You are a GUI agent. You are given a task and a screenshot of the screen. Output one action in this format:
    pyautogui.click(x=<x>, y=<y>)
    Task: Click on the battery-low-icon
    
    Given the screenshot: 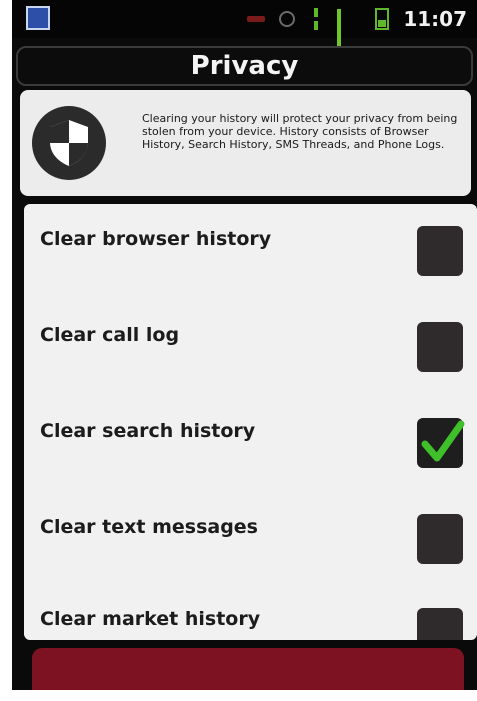 What is the action you would take?
    pyautogui.click(x=256, y=19)
    